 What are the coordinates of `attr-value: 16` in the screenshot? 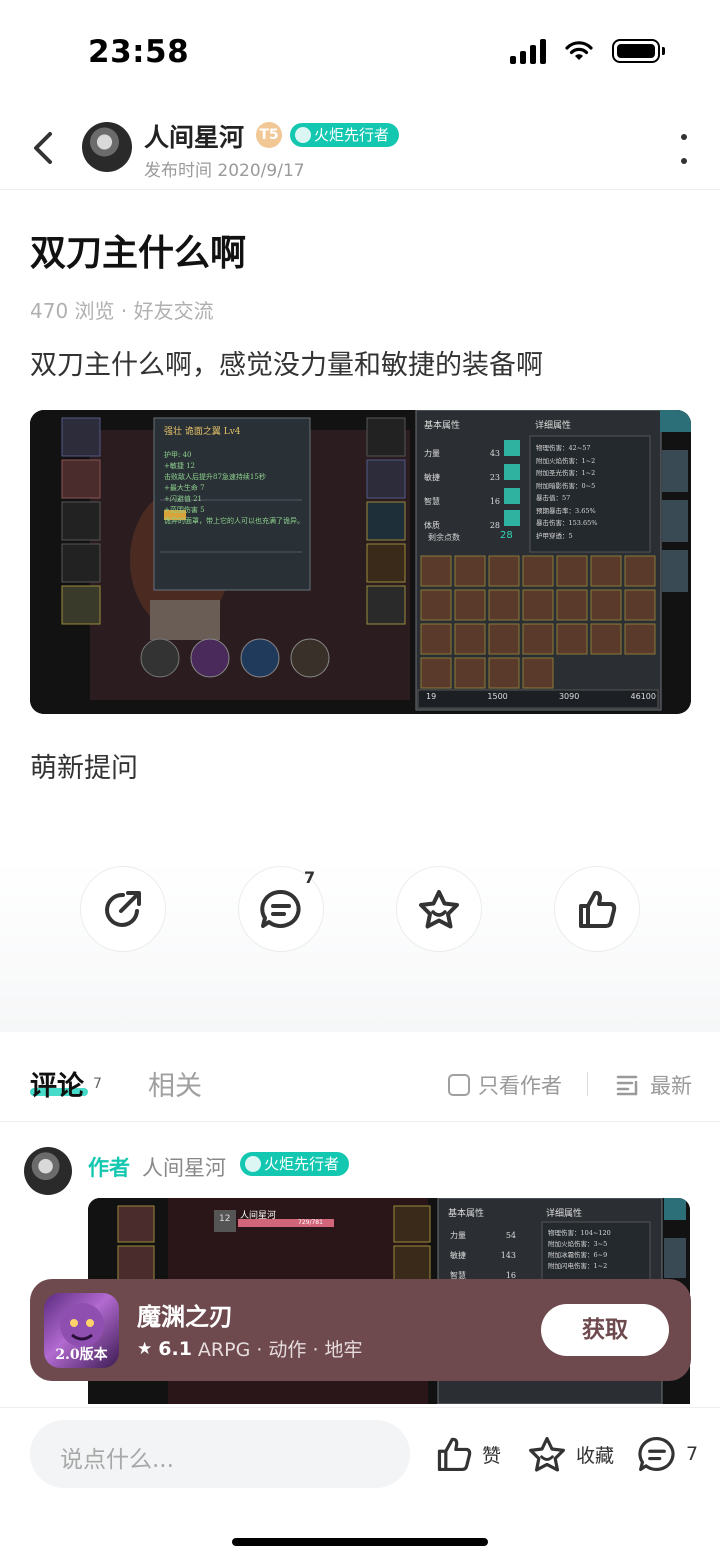 It's located at (494, 501).